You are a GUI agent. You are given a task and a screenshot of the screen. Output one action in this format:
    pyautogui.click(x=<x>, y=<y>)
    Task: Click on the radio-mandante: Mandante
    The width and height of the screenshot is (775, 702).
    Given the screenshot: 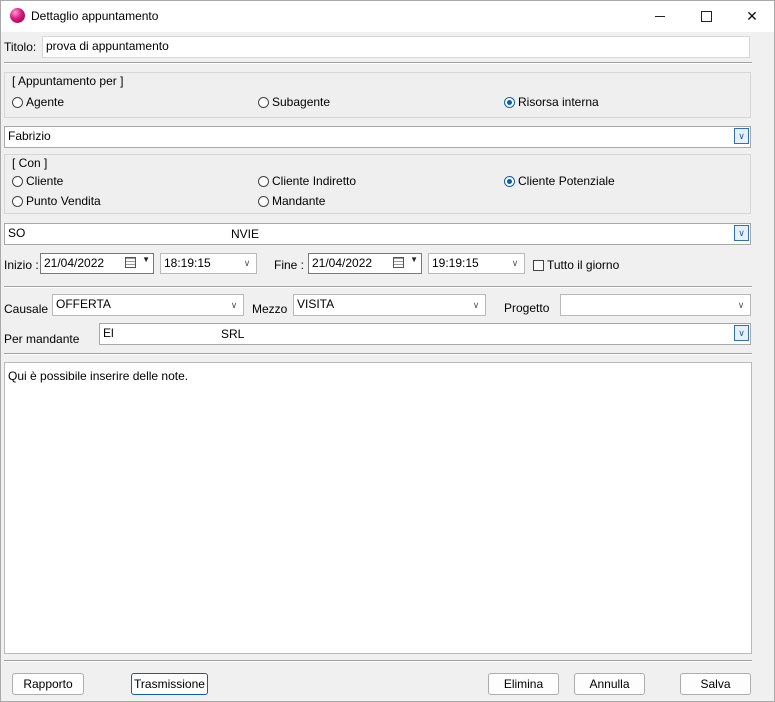 What is the action you would take?
    pyautogui.click(x=291, y=201)
    